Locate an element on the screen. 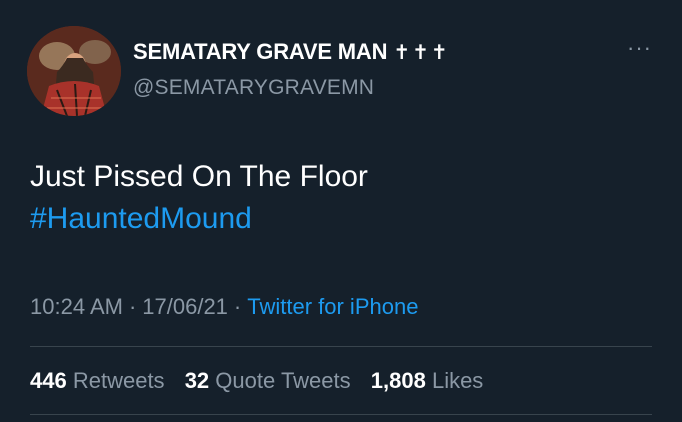  tweet-meta: 10:24 AM · 17/06/21 · Twitter for iPhone is located at coordinates (224, 307).